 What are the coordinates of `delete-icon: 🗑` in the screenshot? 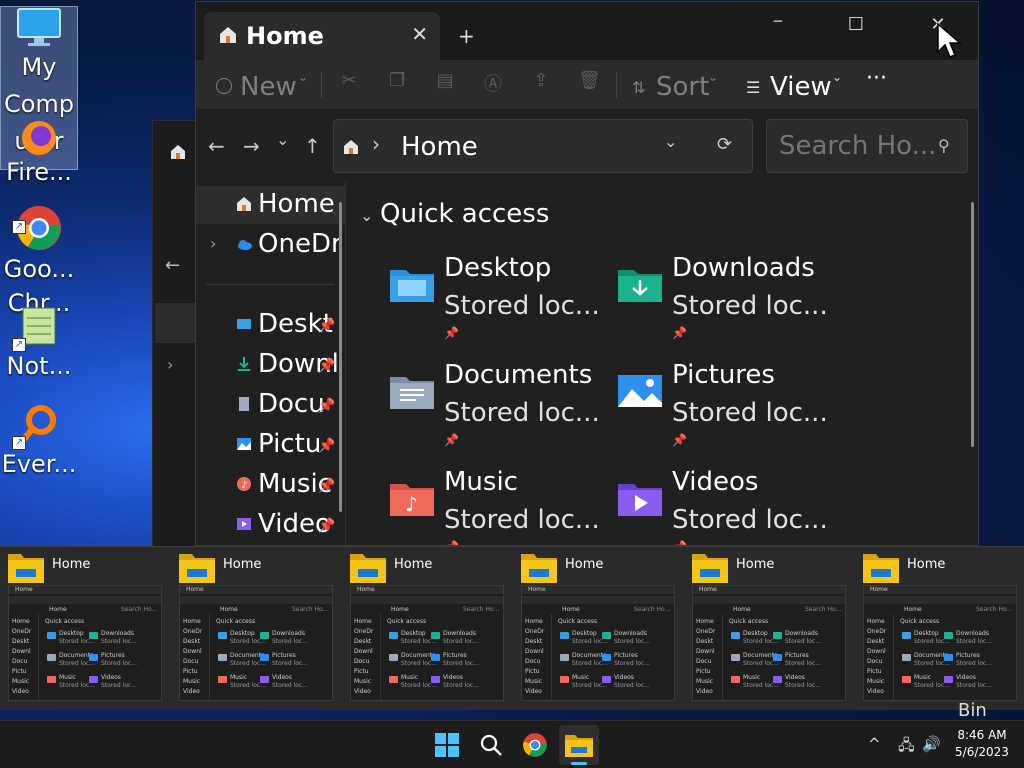 It's located at (589, 81).